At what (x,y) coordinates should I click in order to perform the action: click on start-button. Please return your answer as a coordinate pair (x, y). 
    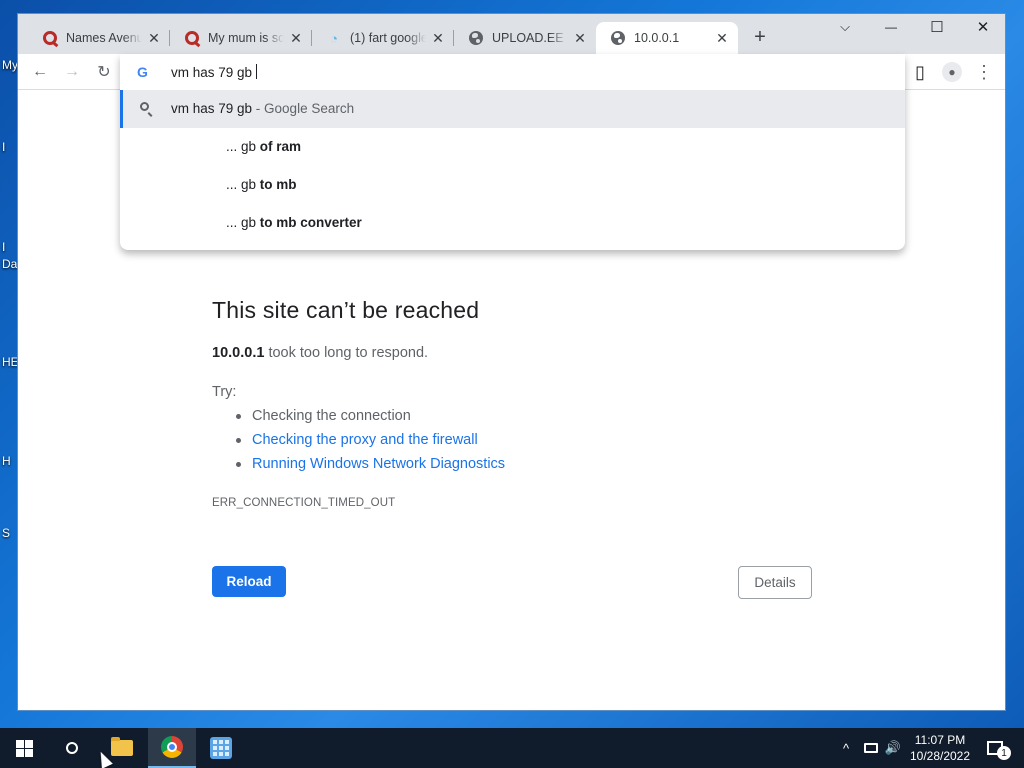
    Looking at the image, I should click on (24, 748).